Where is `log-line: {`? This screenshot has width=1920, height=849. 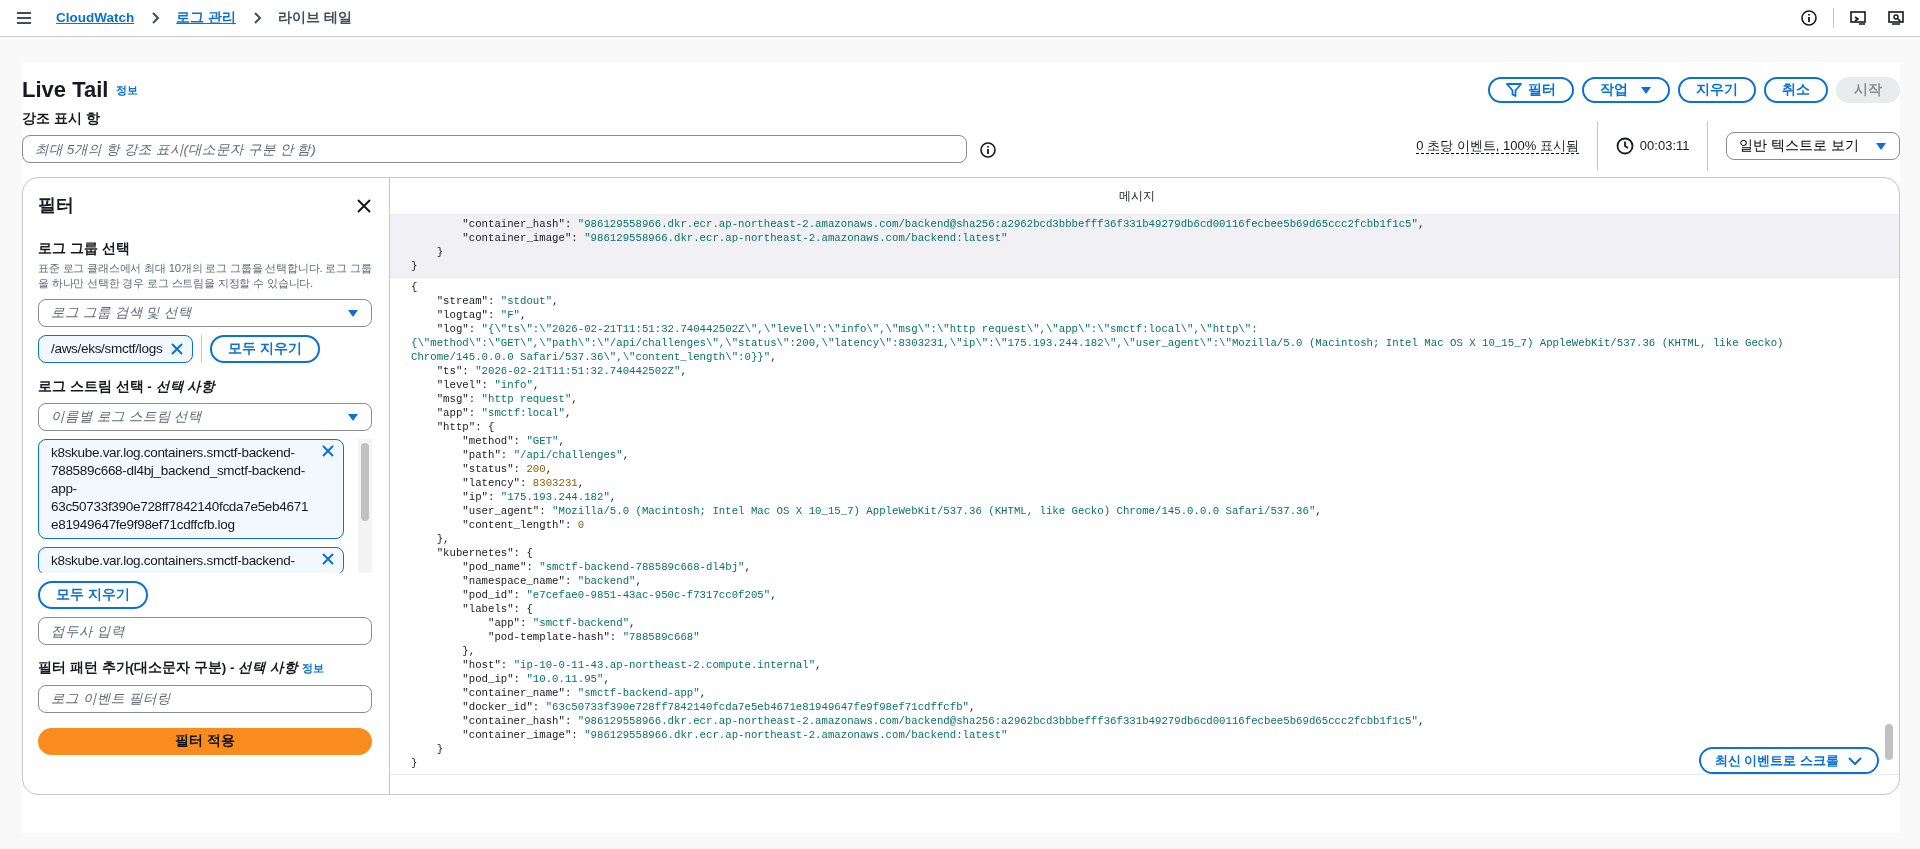 log-line: { is located at coordinates (414, 287).